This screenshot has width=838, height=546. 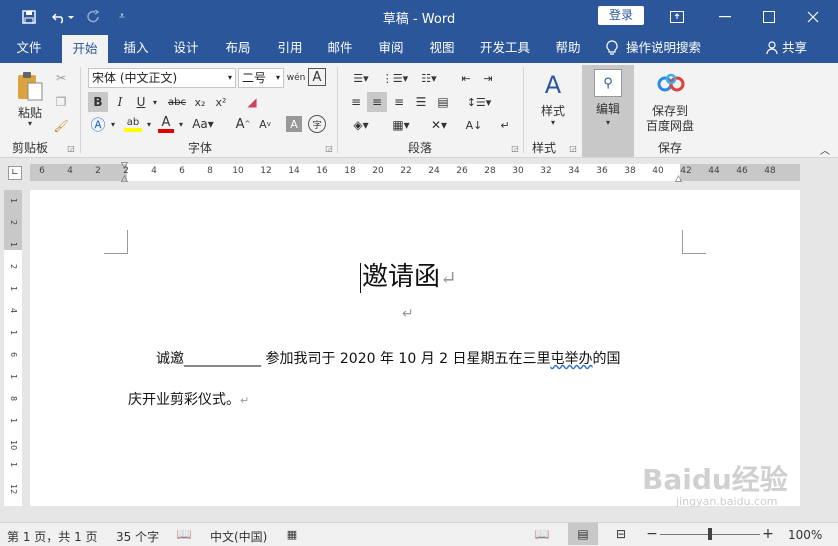 What do you see at coordinates (13, 421) in the screenshot?
I see `ruler-label: 1` at bounding box center [13, 421].